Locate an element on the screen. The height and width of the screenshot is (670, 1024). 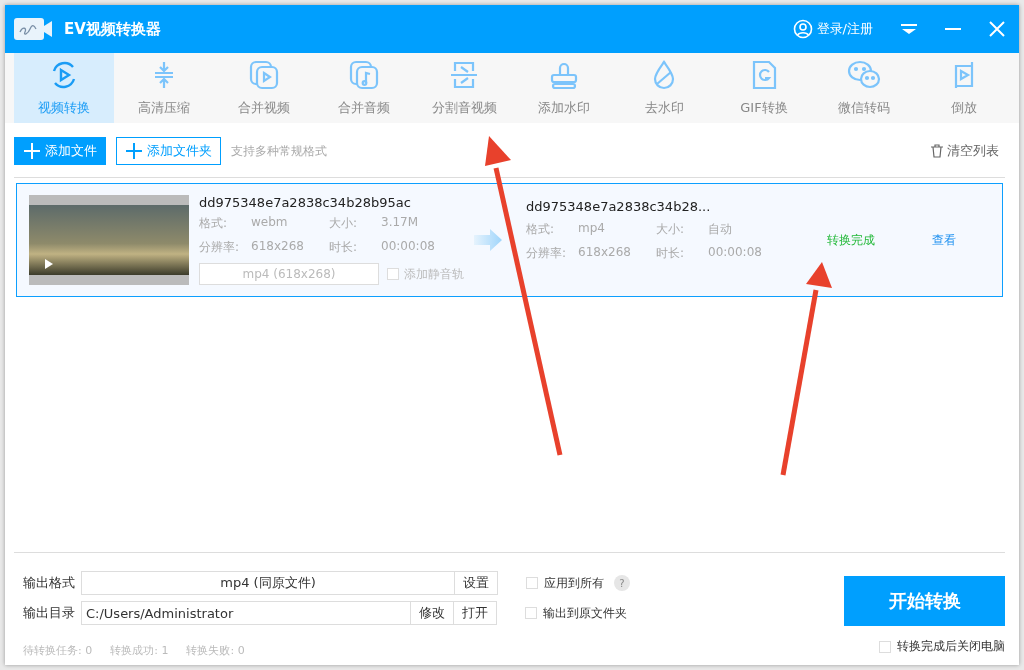
tool-tab: 合并视频 is located at coordinates (264, 88).